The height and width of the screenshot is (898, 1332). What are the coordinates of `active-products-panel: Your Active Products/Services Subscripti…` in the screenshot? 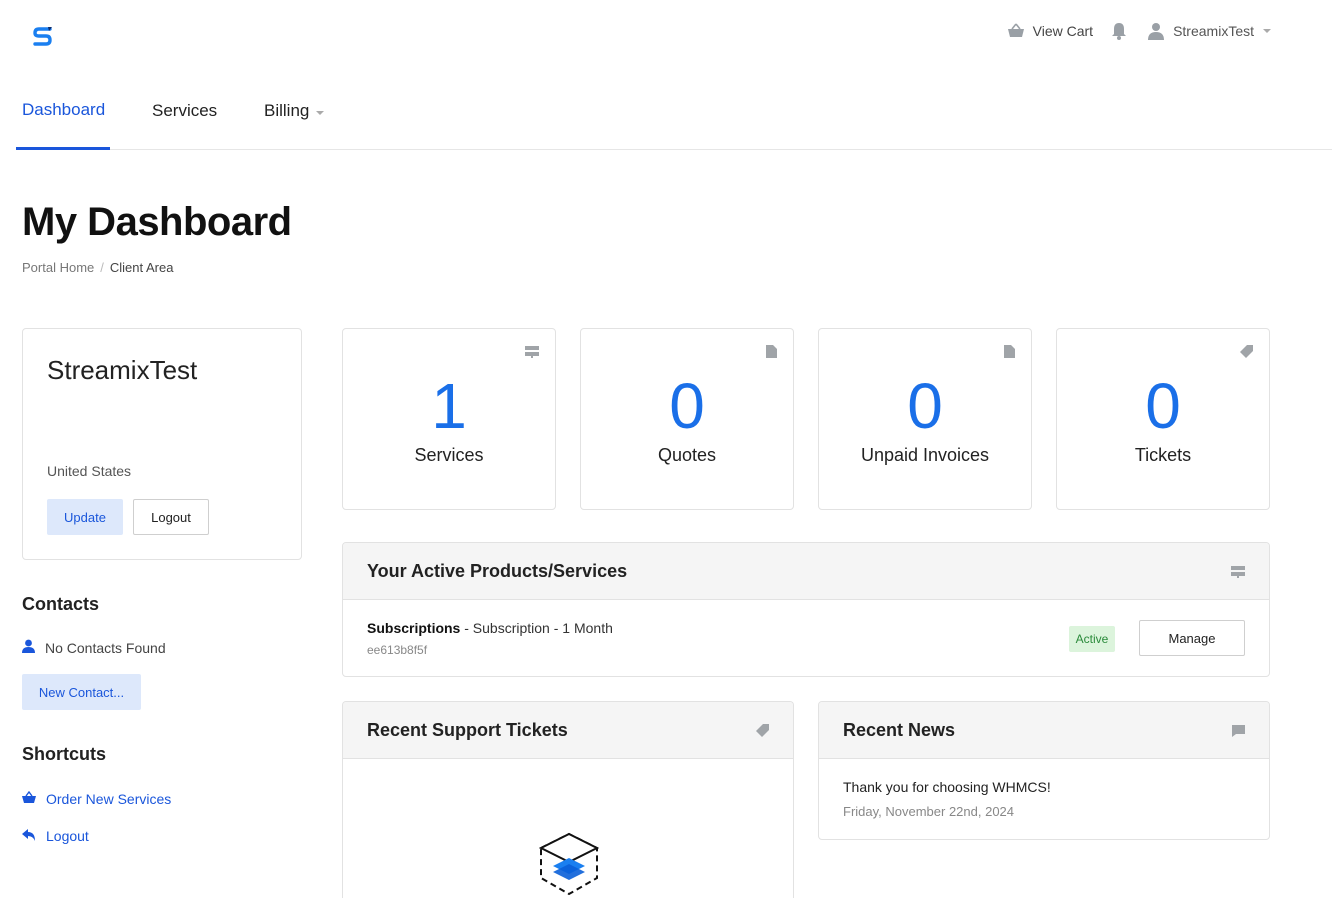 It's located at (806, 609).